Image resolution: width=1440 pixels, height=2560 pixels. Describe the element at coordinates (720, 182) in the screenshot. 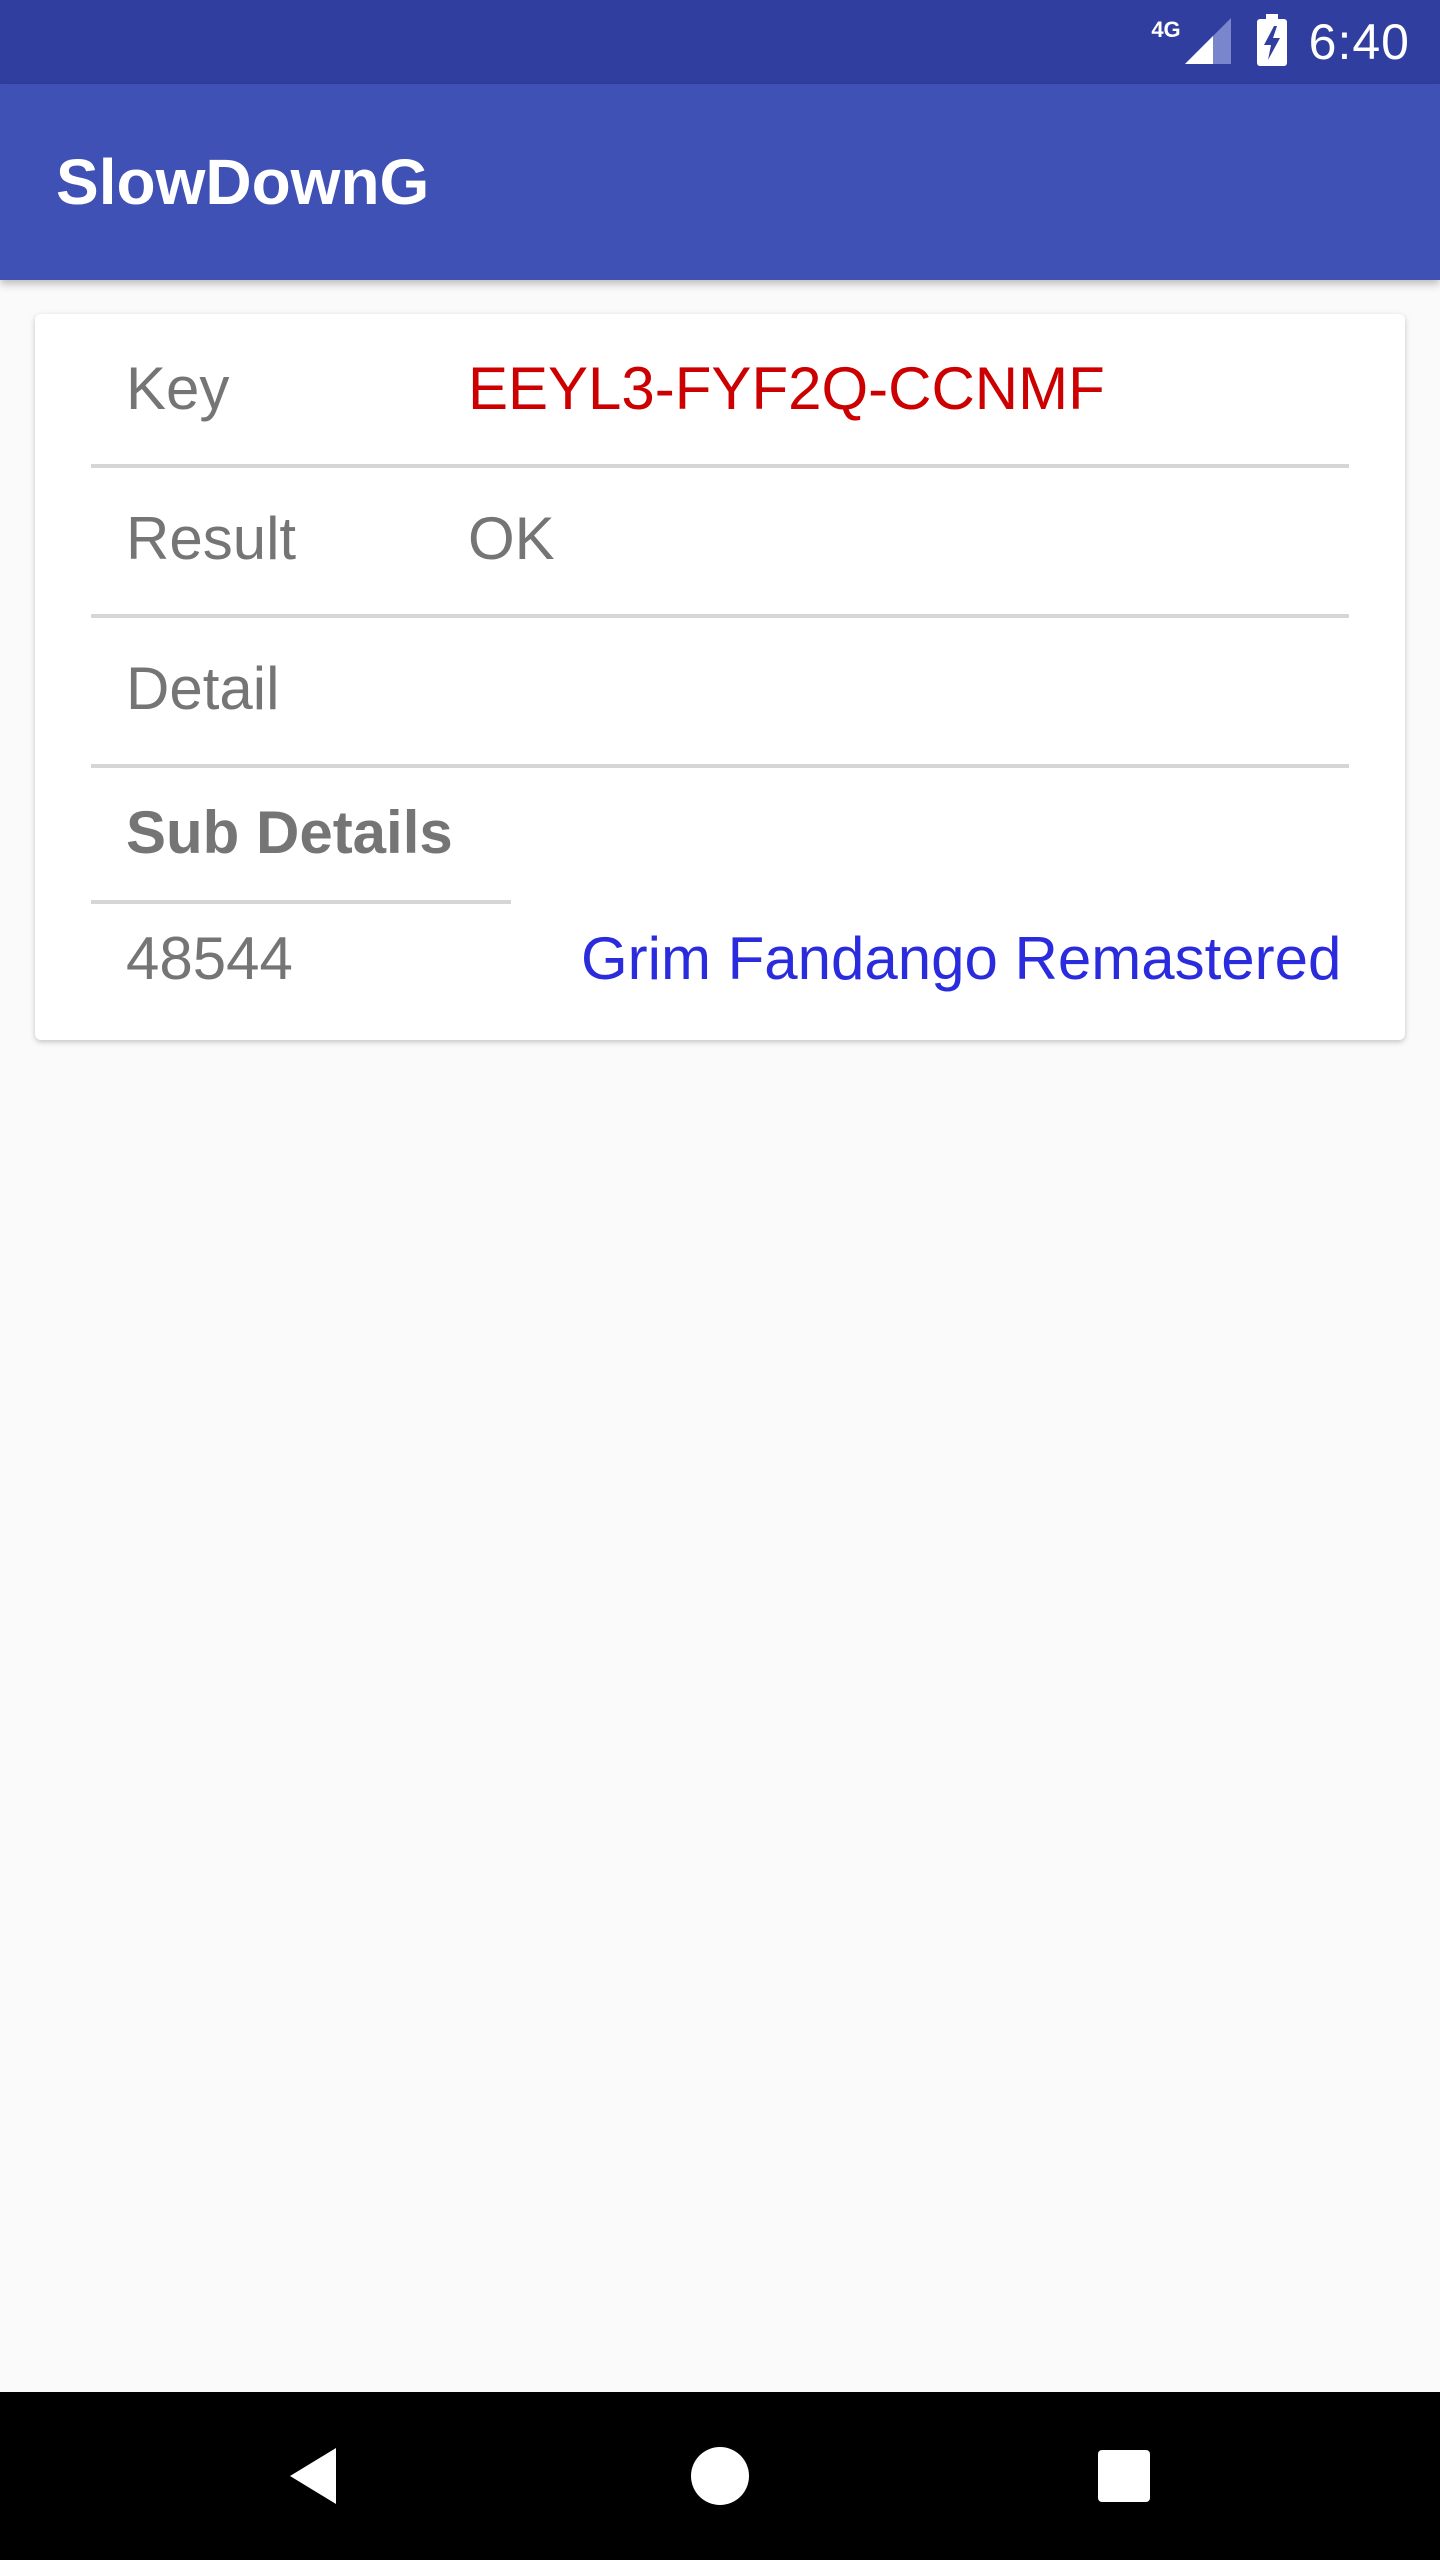

I see `app-bar: SlowDownG` at that location.